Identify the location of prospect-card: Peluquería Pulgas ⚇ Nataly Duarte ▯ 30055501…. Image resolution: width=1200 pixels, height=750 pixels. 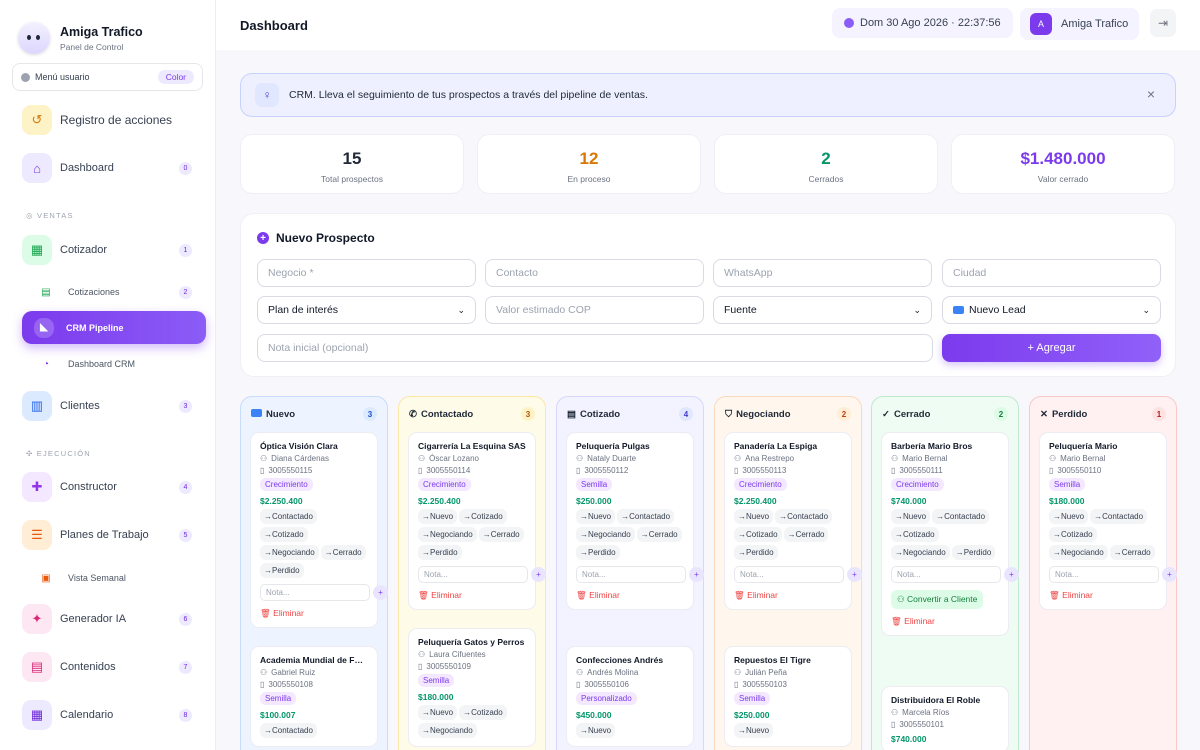
(635, 521).